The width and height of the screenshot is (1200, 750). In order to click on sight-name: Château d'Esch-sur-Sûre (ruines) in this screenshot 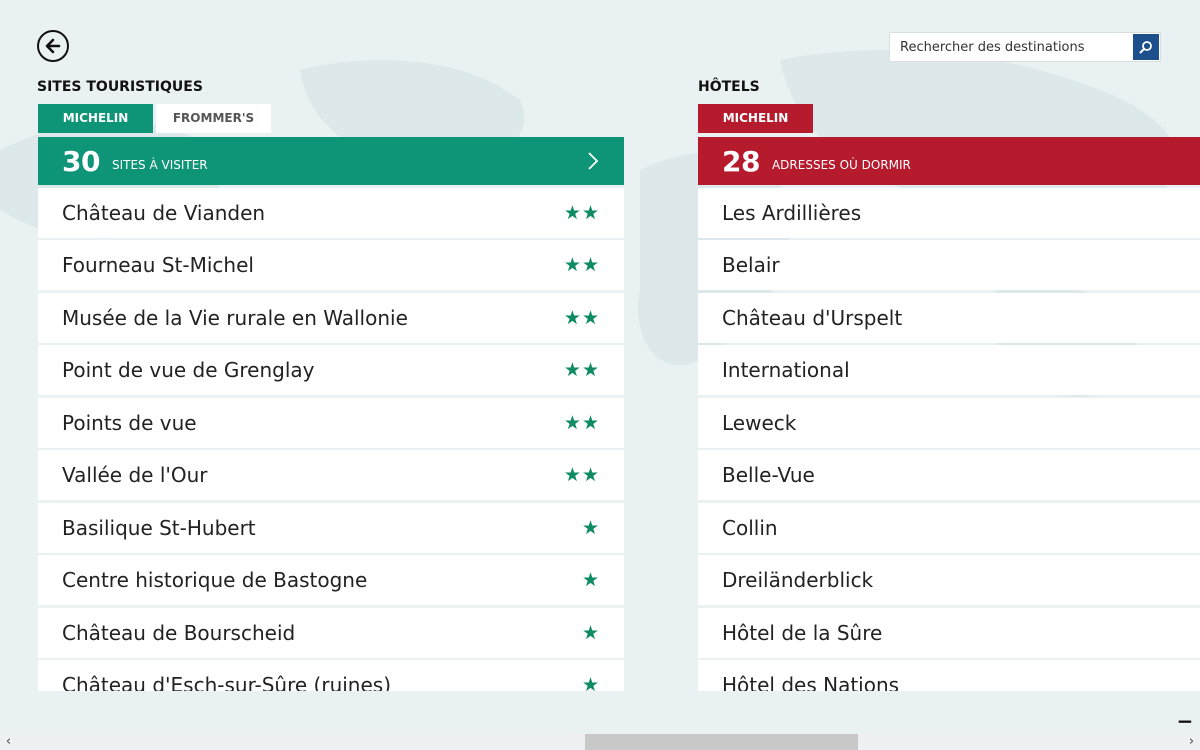, I will do `click(227, 682)`.